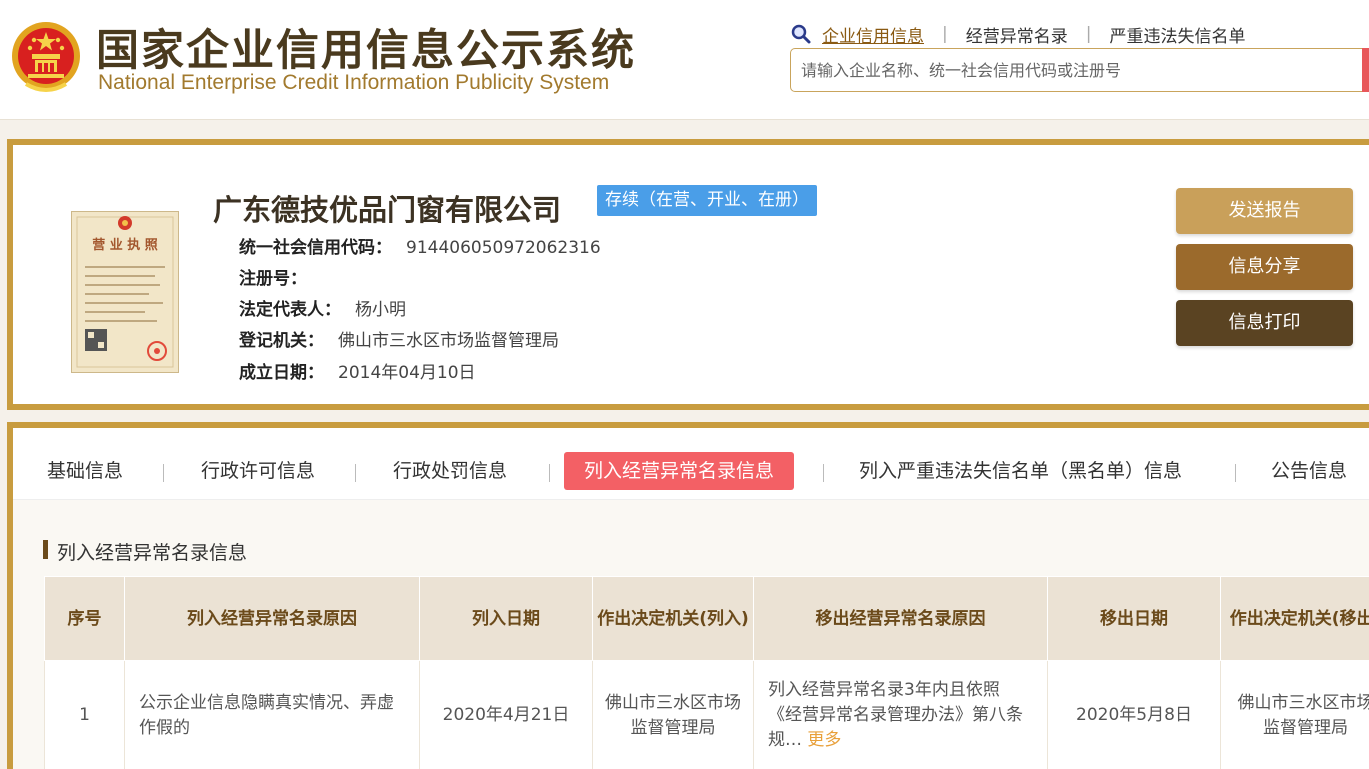 The height and width of the screenshot is (769, 1369). What do you see at coordinates (258, 471) in the screenshot?
I see `tab-admin-license: 行政许可信息` at bounding box center [258, 471].